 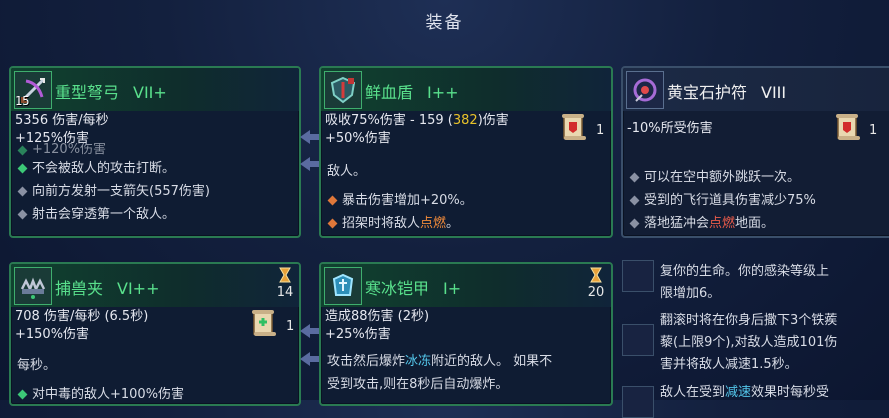 I want to click on cooldown-value: 14, so click(x=285, y=292).